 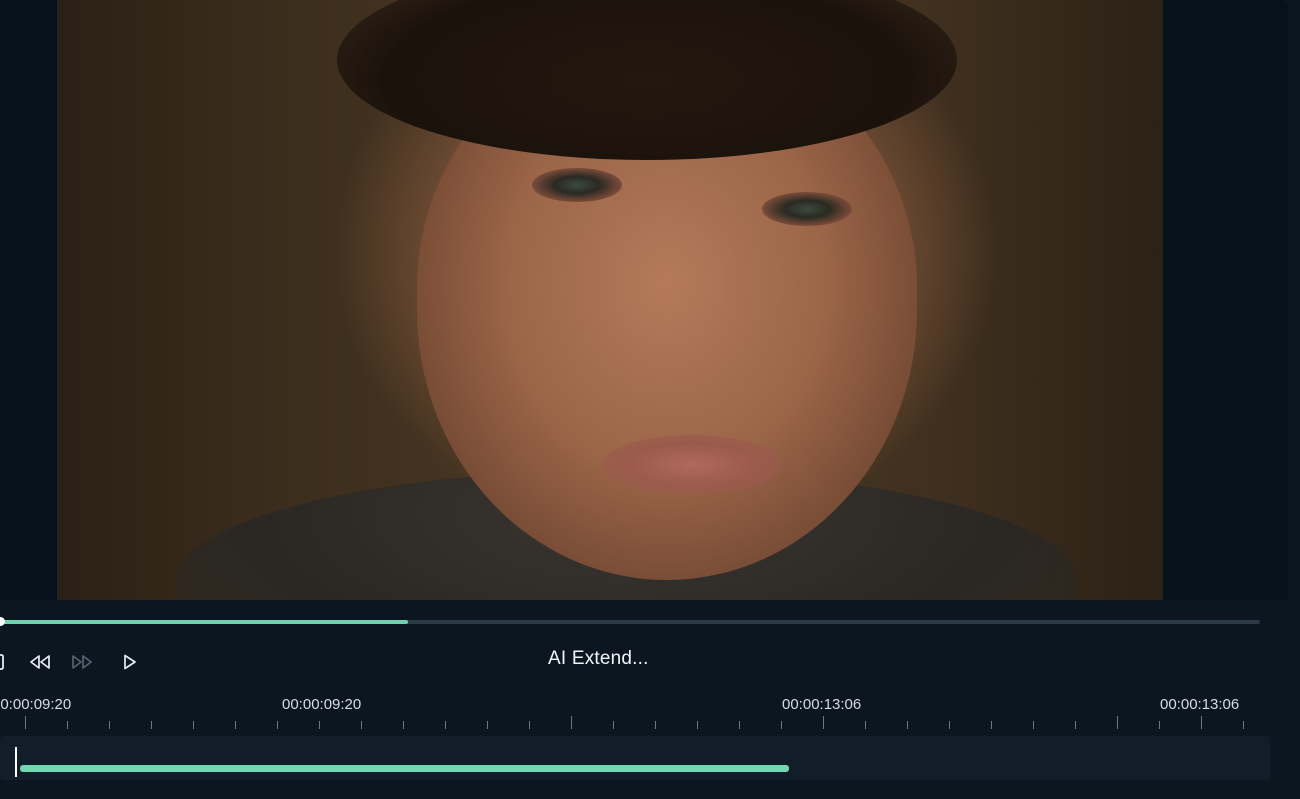 What do you see at coordinates (204, 622) in the screenshot?
I see `playback-progress-fill` at bounding box center [204, 622].